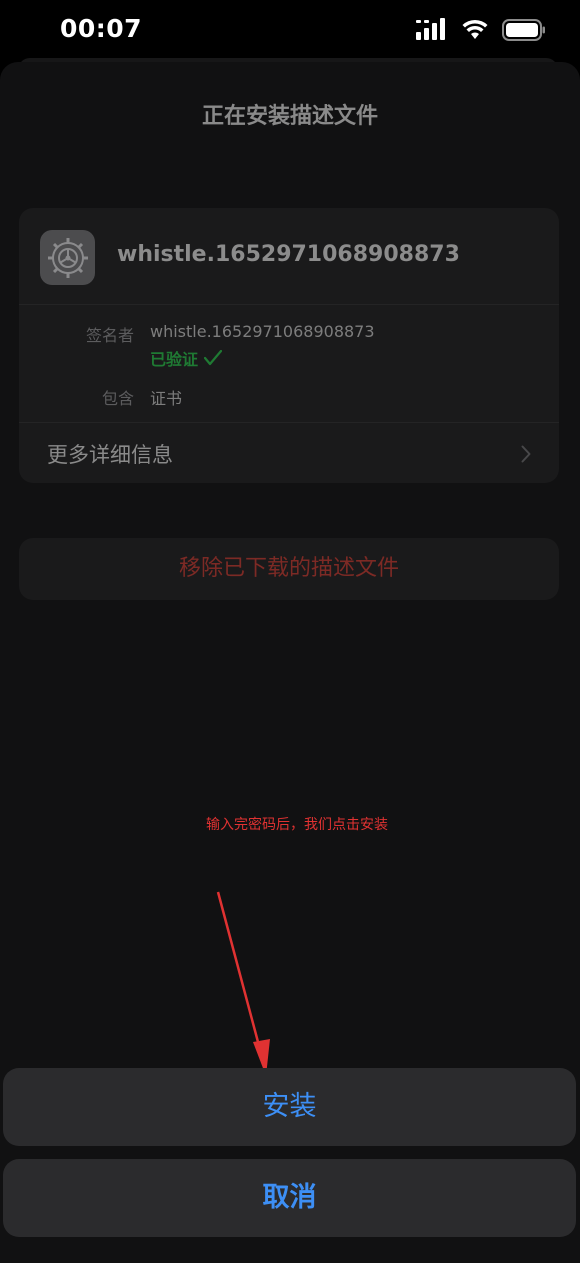 This screenshot has height=1263, width=580. Describe the element at coordinates (117, 398) in the screenshot. I see `contains-label: 包含` at that location.